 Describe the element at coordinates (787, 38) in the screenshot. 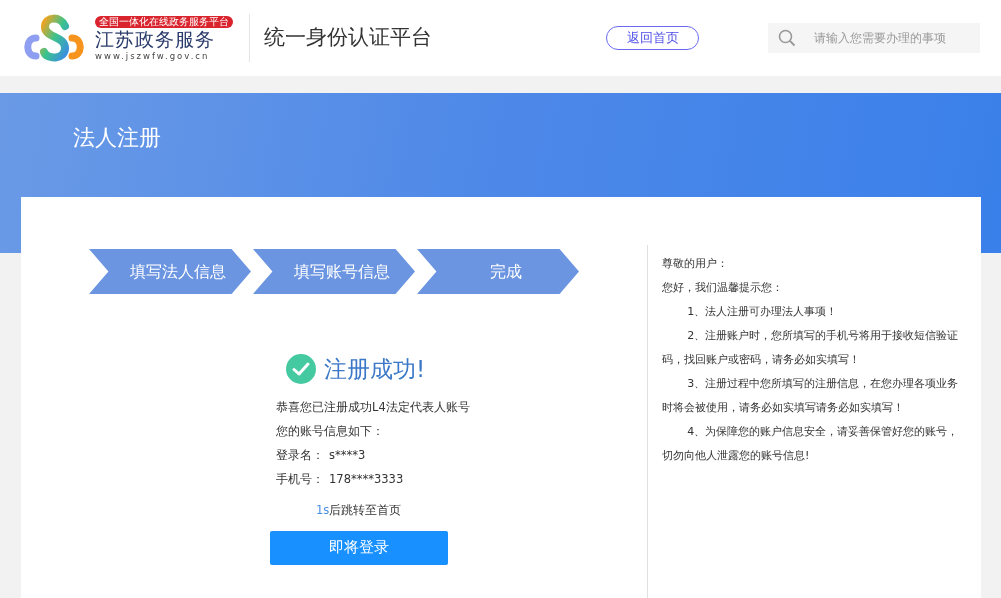

I see `search-icon` at that location.